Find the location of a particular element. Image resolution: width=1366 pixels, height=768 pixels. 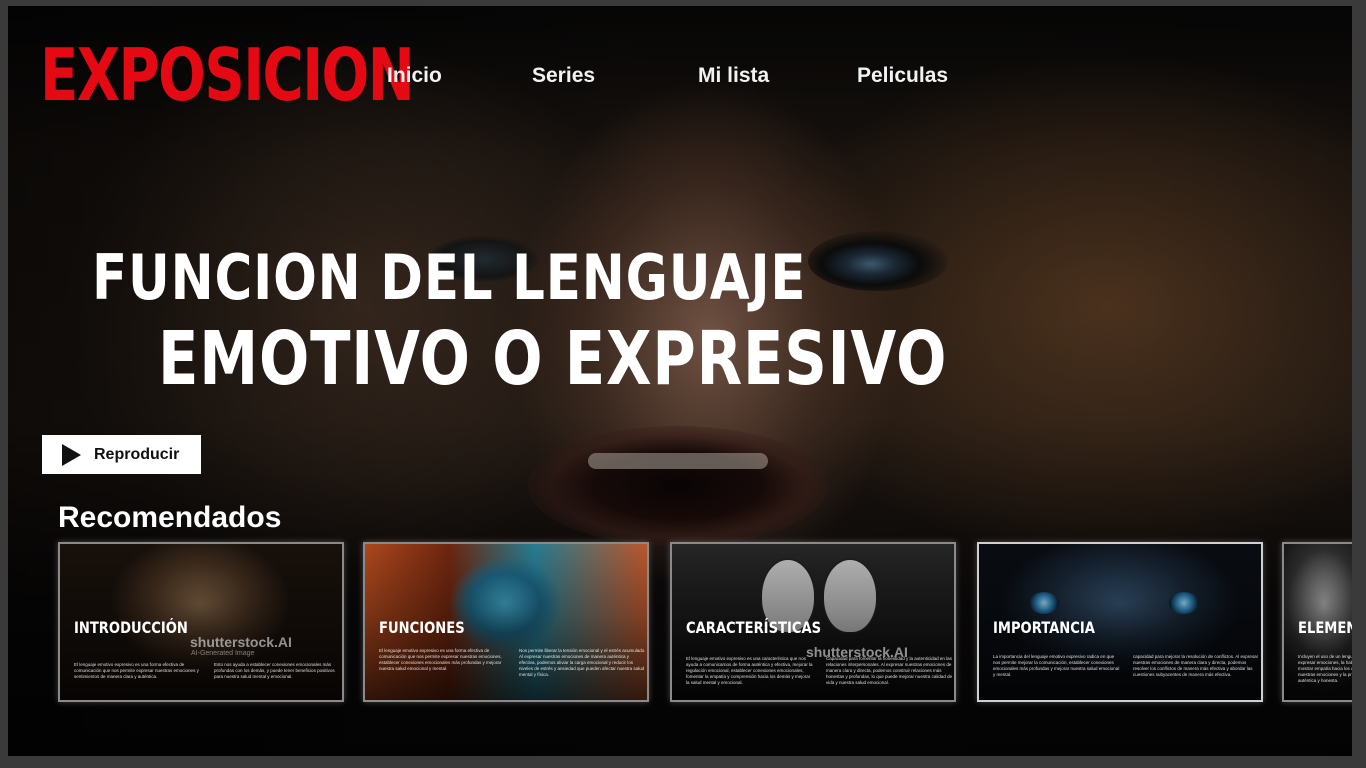

section-title: Recomendados is located at coordinates (170, 517).